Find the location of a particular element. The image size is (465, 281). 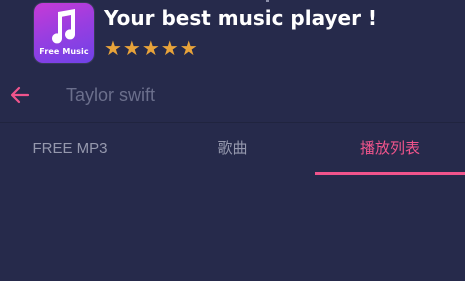

rating-stars: ★★★★★ is located at coordinates (151, 48).